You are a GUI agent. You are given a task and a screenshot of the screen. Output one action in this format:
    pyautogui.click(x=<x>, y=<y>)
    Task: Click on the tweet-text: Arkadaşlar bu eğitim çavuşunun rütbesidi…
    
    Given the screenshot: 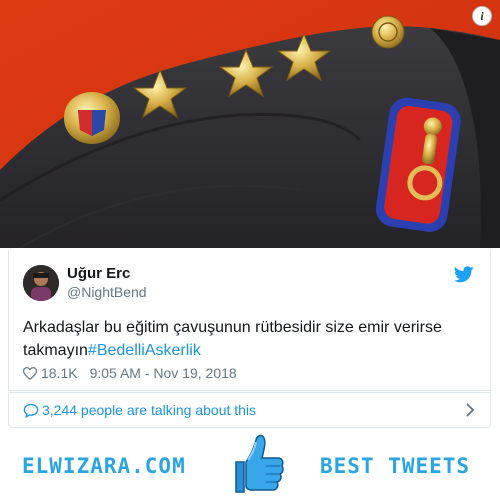 What is the action you would take?
    pyautogui.click(x=248, y=339)
    